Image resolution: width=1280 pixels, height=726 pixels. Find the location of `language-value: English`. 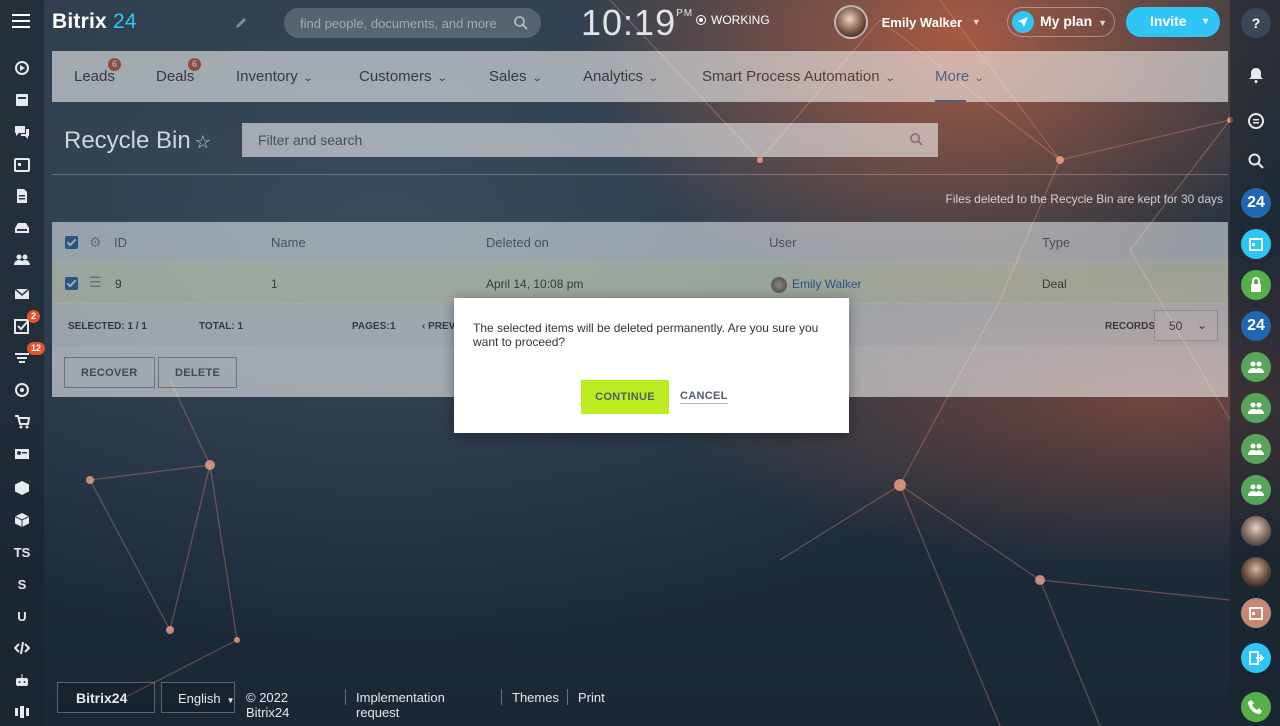

language-value: English is located at coordinates (199, 698).